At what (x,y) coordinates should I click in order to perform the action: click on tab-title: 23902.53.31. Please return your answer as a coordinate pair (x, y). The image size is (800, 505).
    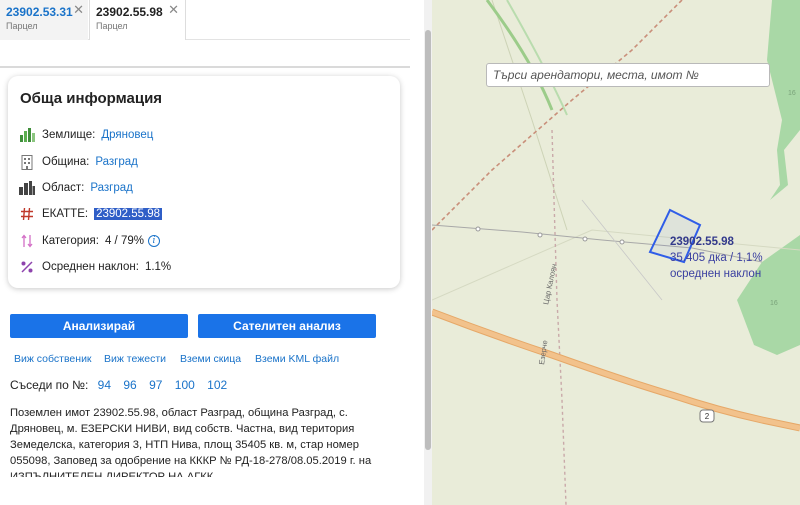
    Looking at the image, I should click on (39, 12).